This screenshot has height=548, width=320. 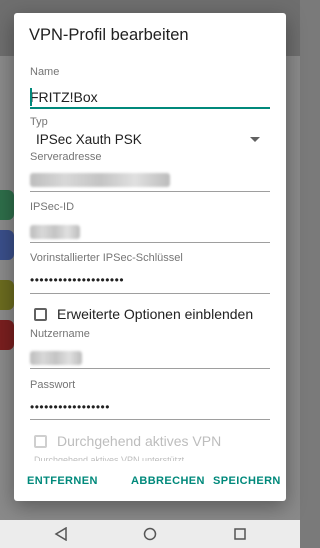 I want to click on remove-button: ENTFERNEN, so click(x=62, y=481).